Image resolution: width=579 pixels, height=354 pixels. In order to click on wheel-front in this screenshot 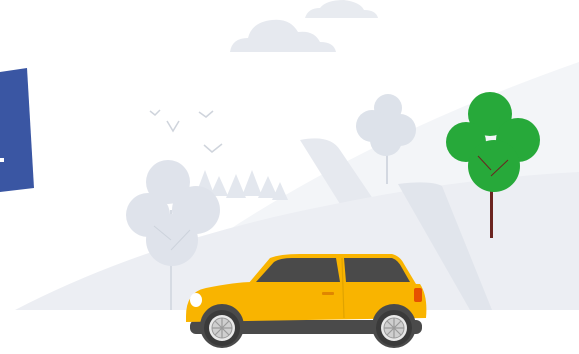, I will do `click(222, 328)`.